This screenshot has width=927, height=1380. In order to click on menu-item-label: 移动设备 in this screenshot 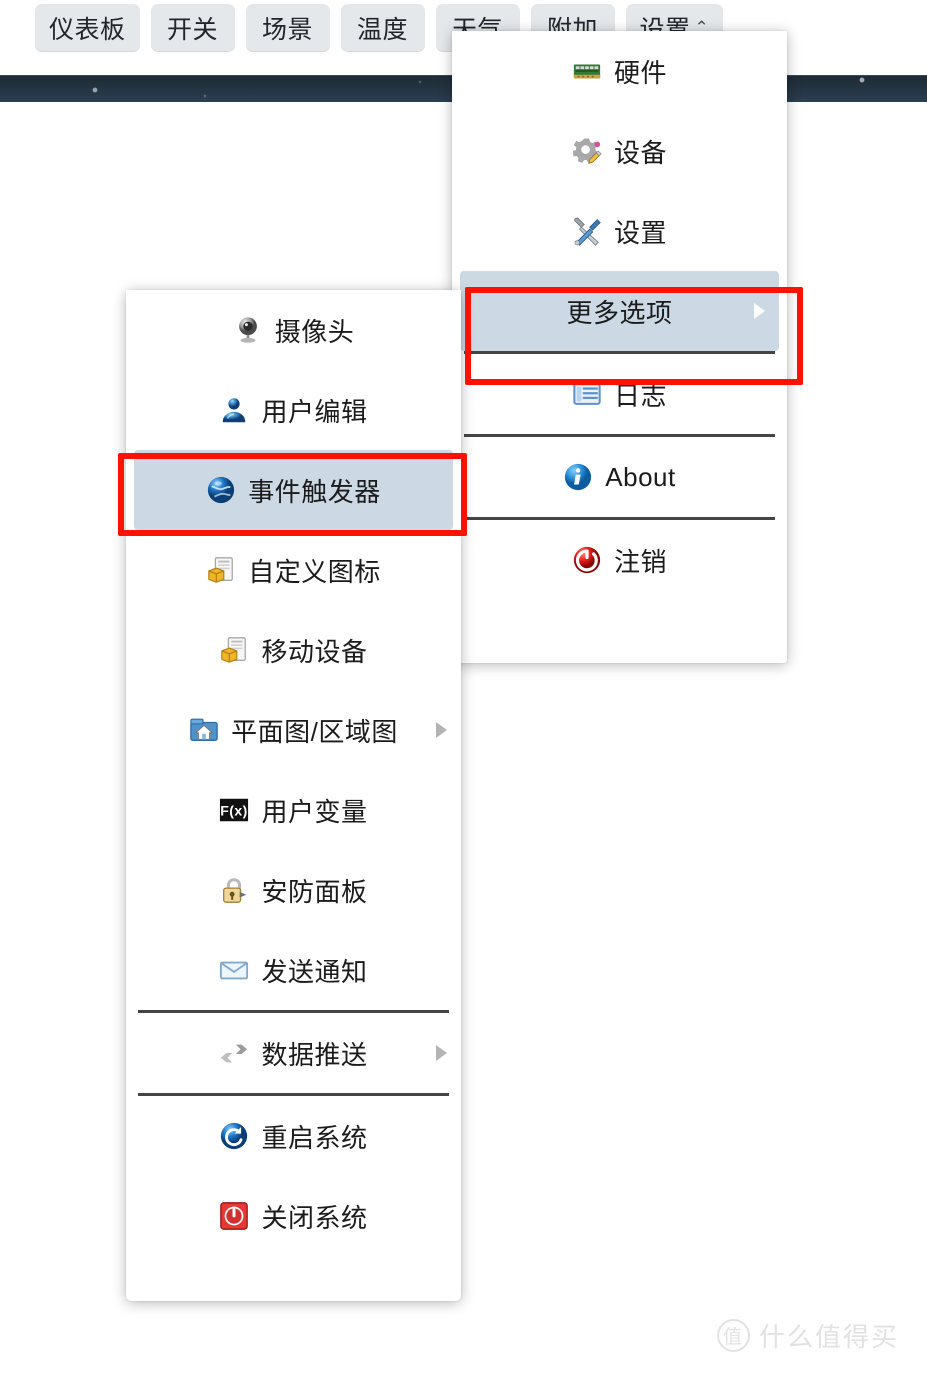, I will do `click(314, 651)`.